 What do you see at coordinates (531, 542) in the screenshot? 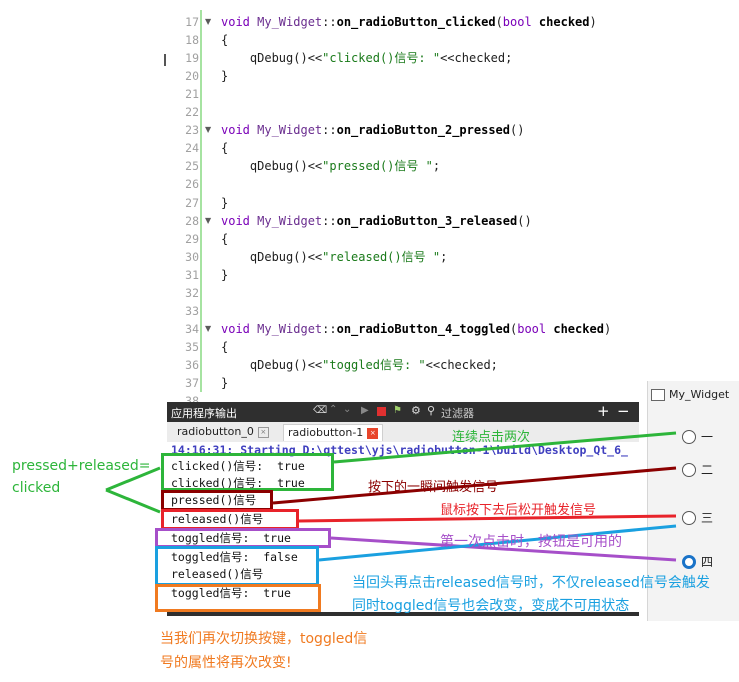
I see `note-first-click: 第一次点击时，按钮是可用的` at bounding box center [531, 542].